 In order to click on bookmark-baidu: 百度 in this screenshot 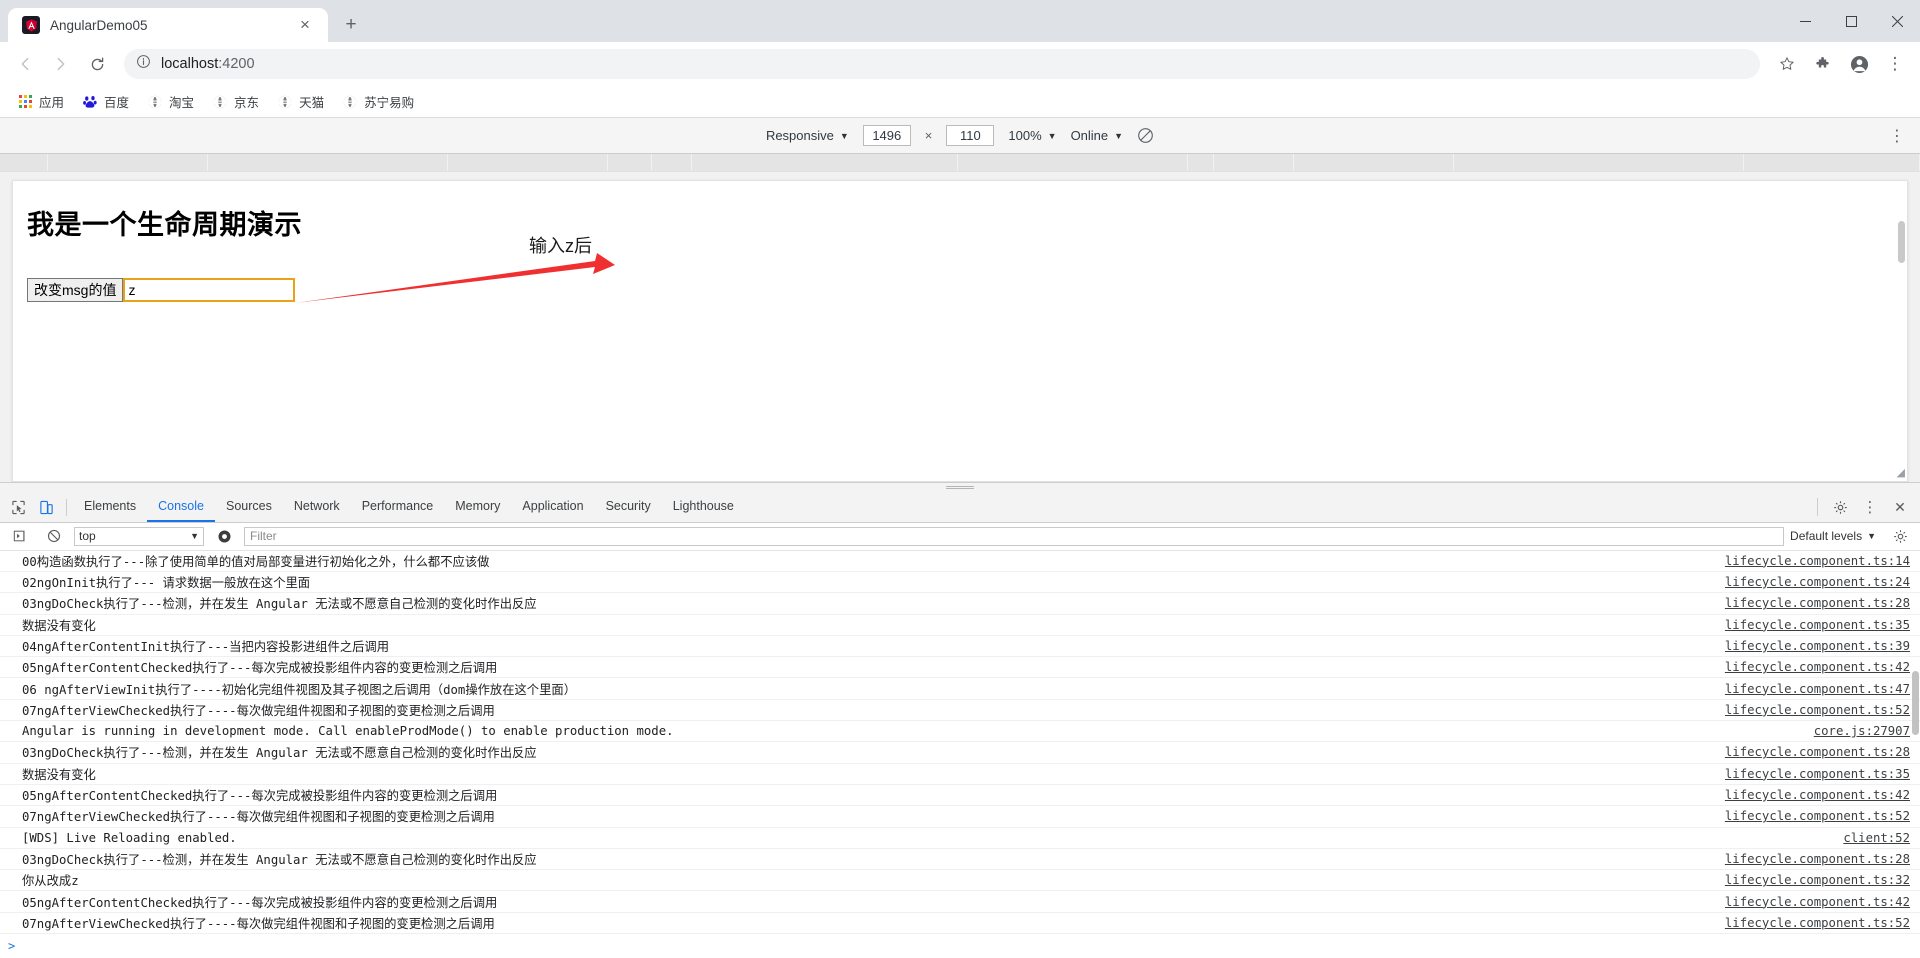, I will do `click(105, 101)`.